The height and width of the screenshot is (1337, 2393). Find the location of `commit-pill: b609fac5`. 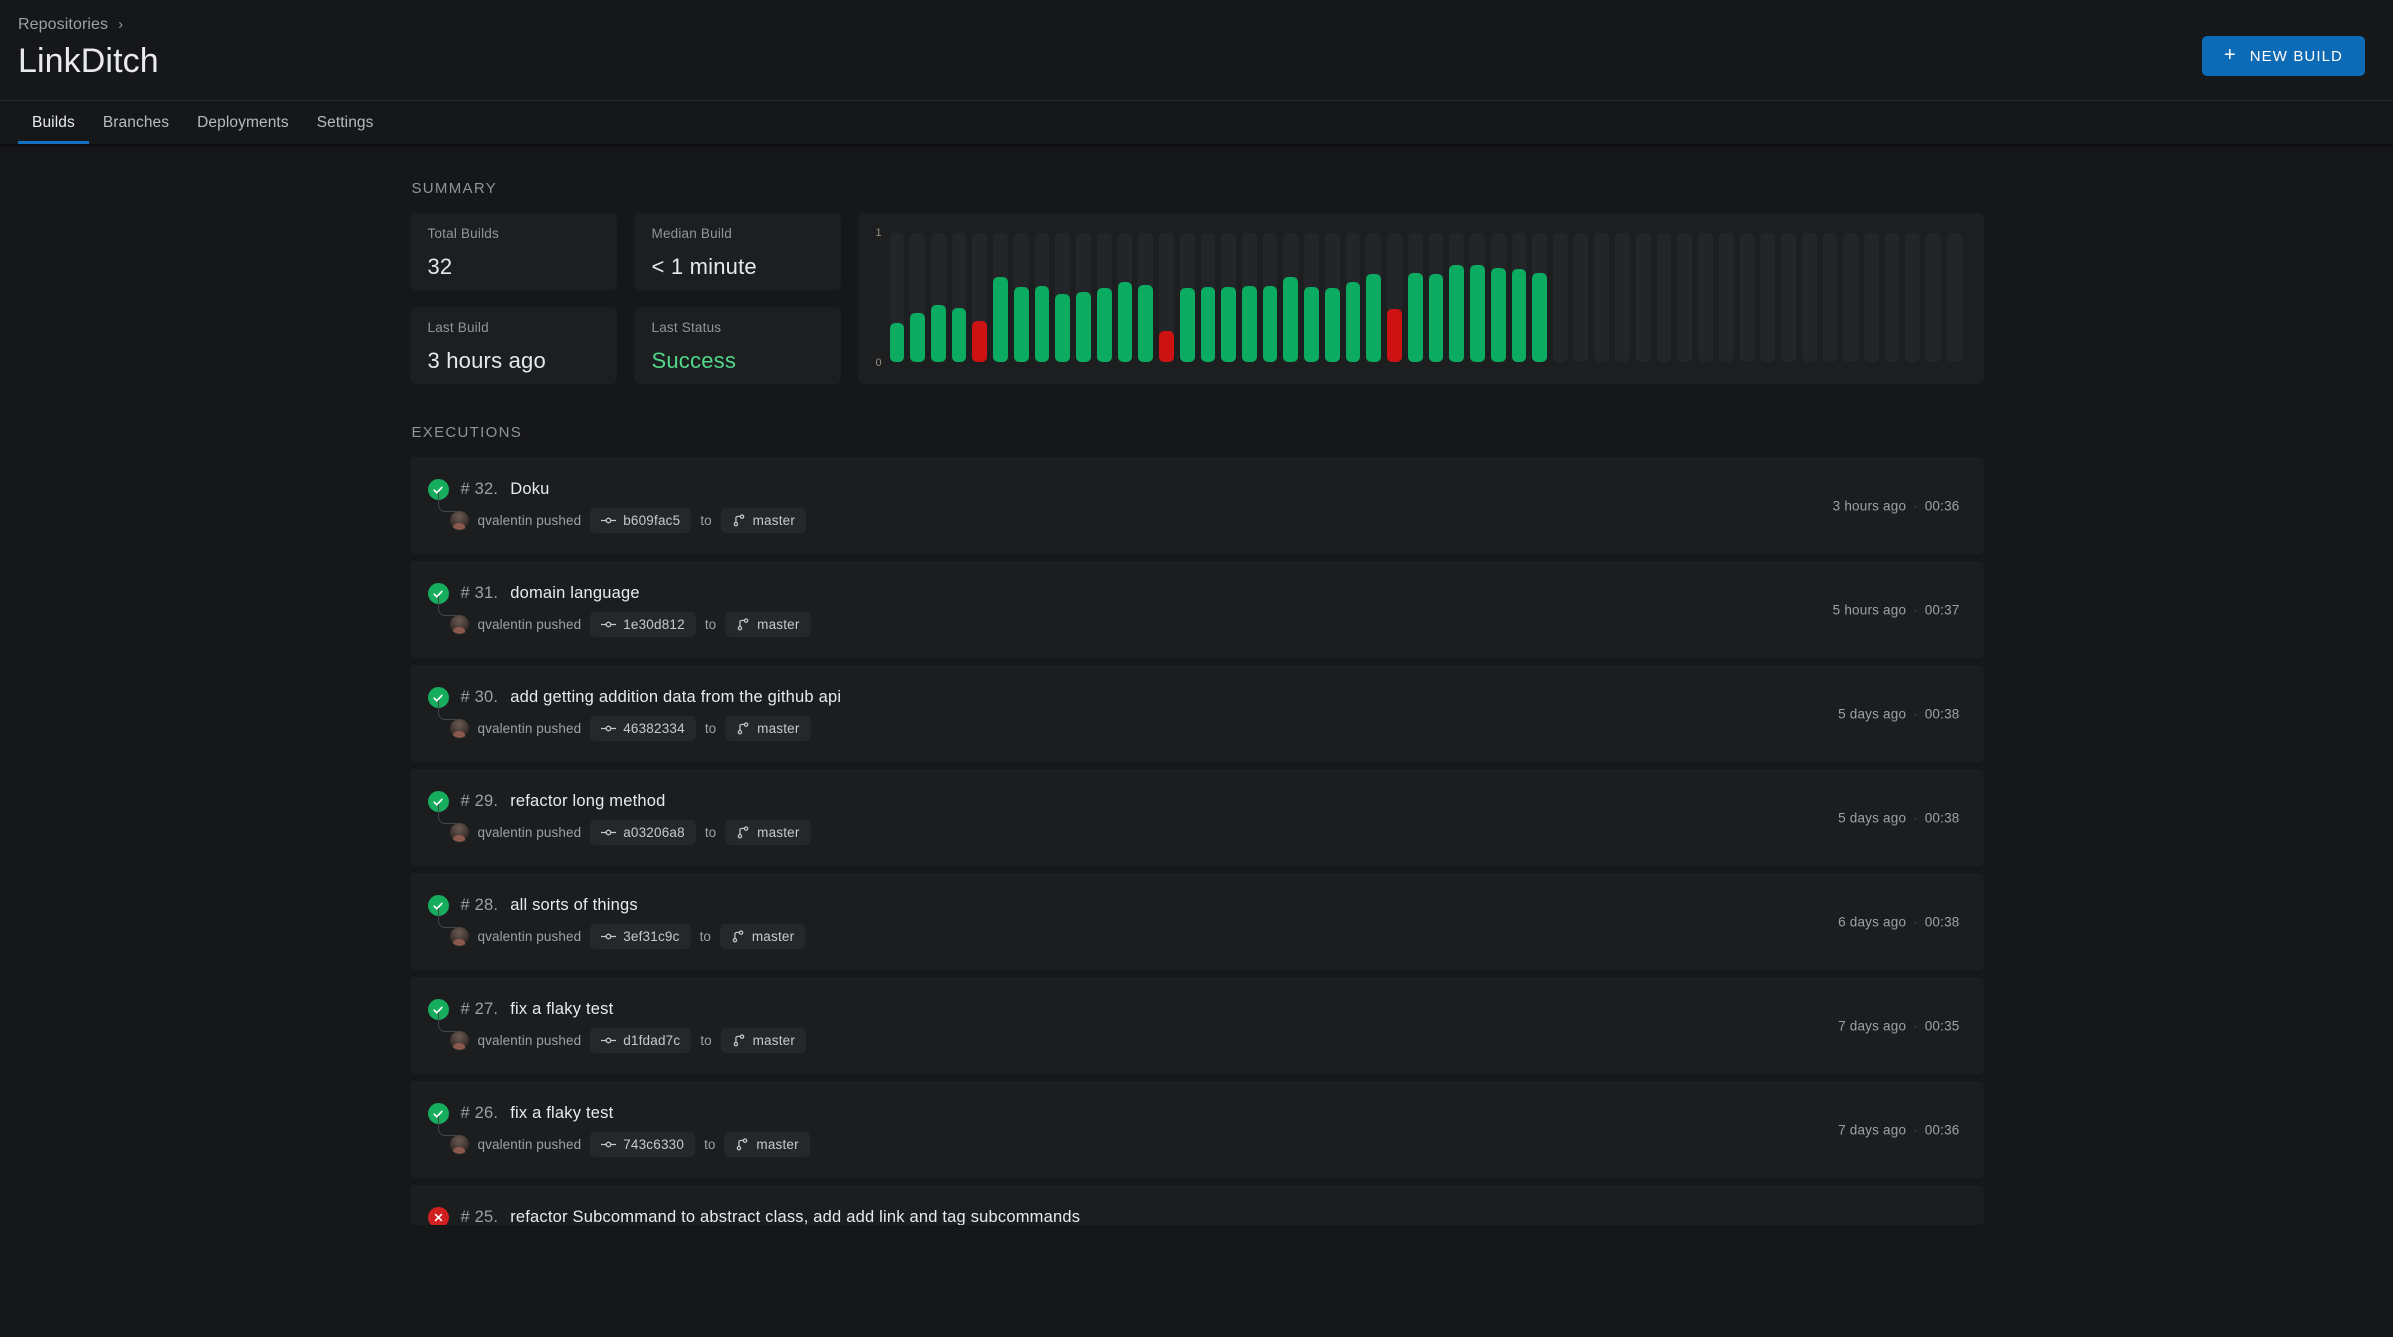

commit-pill: b609fac5 is located at coordinates (641, 520).